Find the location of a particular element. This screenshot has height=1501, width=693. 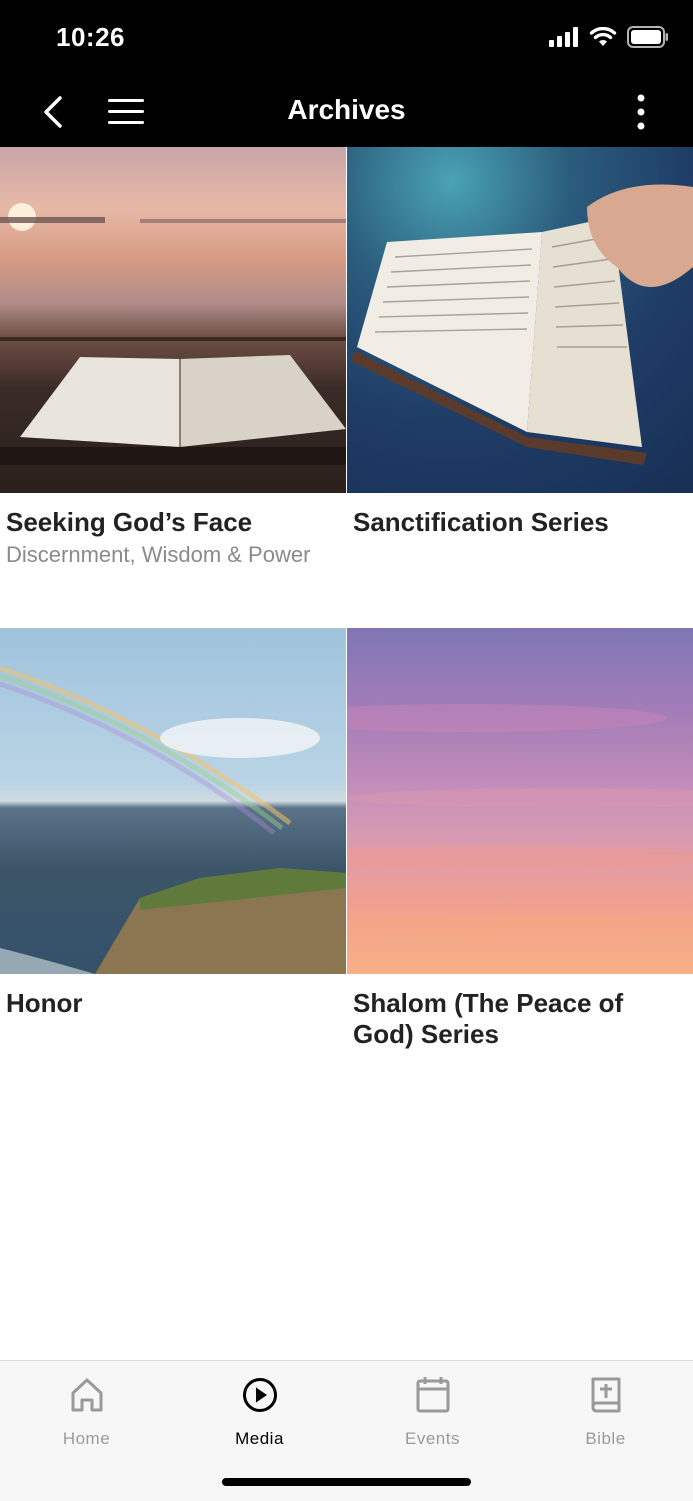

tab-label: Media is located at coordinates (259, 1438).